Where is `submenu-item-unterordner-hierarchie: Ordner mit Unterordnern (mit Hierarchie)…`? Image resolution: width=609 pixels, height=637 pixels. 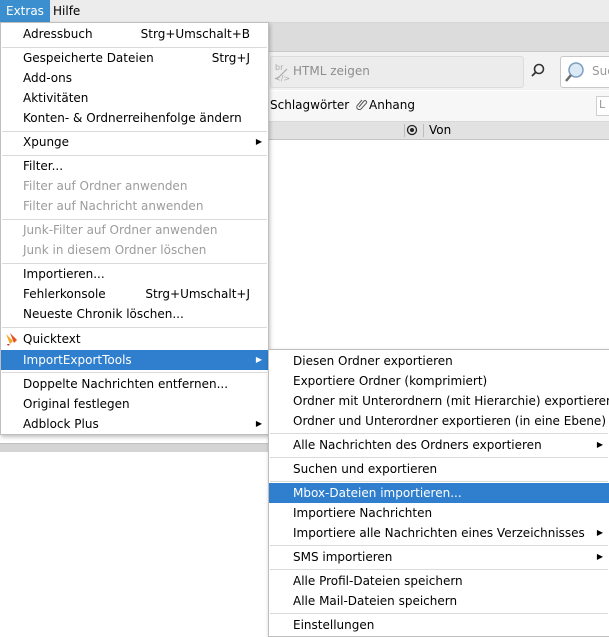
submenu-item-unterordner-hierarchie: Ordner mit Unterordnern (mit Hierarchie)… is located at coordinates (439, 401).